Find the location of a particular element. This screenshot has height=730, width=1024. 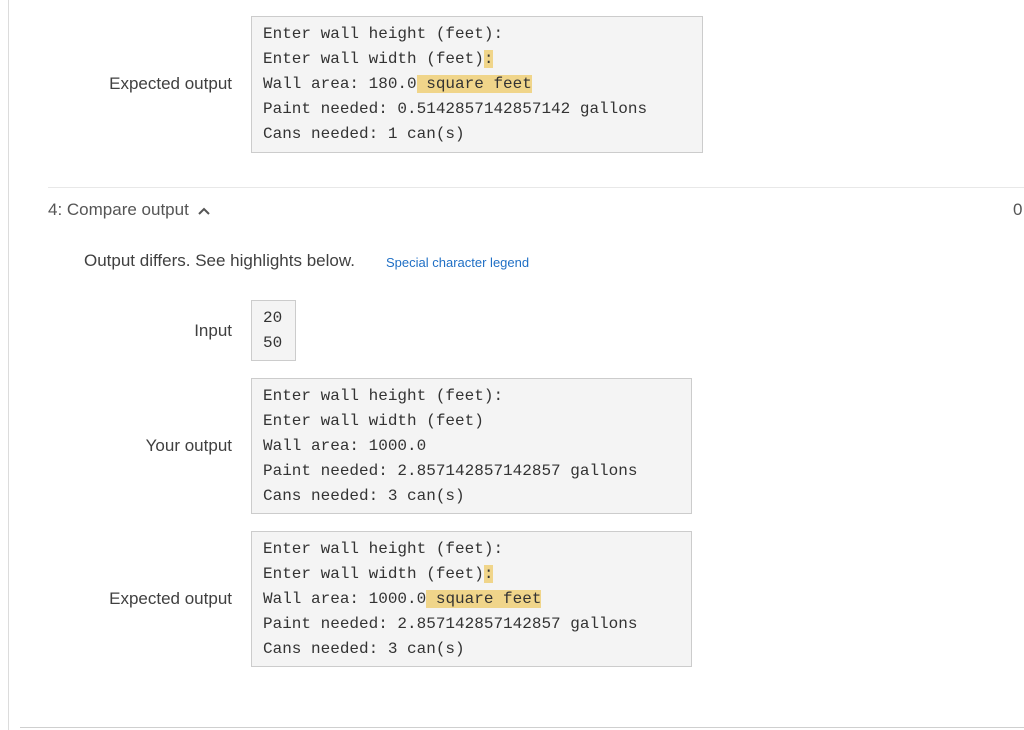

test-4-score: 0 is located at coordinates (1018, 209).